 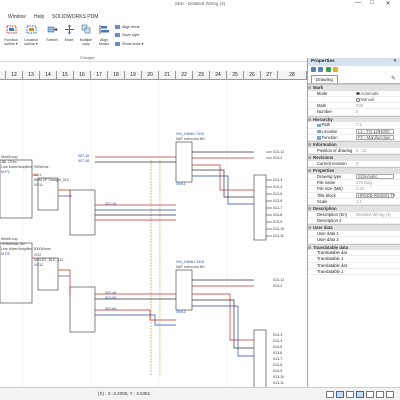 What do you see at coordinates (354, 170) in the screenshot?
I see `category-properties: Properties` at bounding box center [354, 170].